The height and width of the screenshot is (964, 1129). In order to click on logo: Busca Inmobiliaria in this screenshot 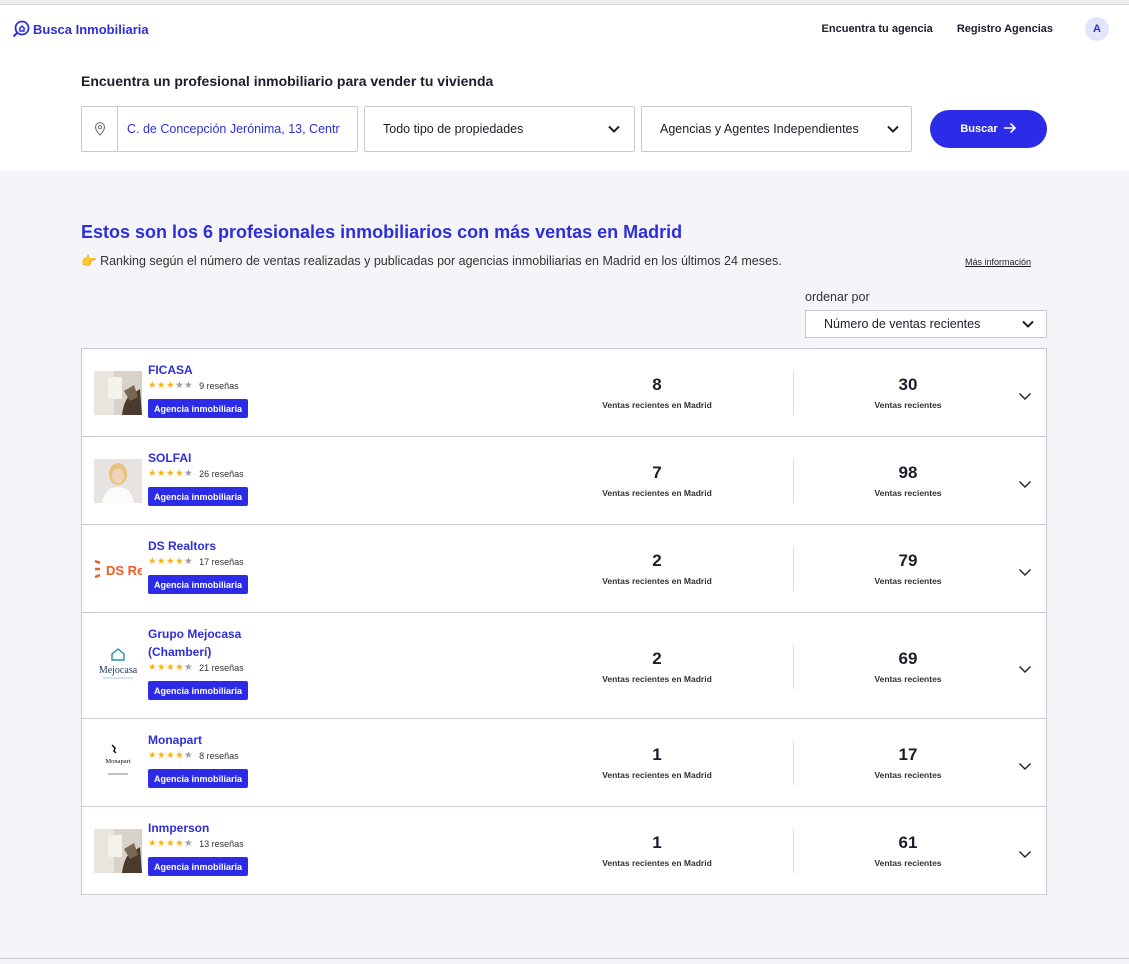, I will do `click(80, 29)`.